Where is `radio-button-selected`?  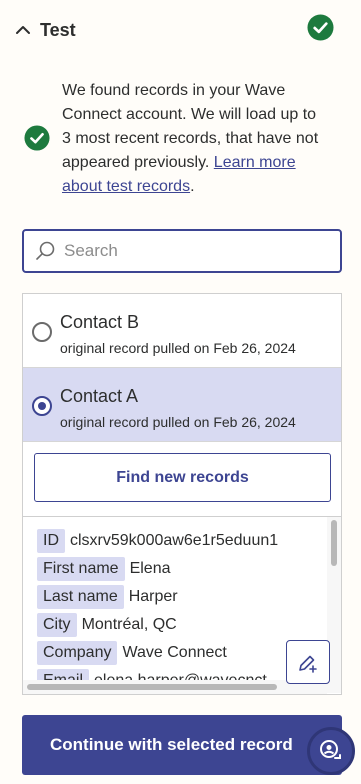 radio-button-selected is located at coordinates (42, 406).